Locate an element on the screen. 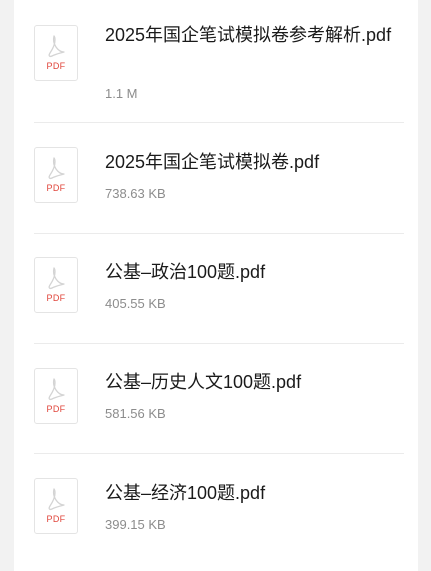 The height and width of the screenshot is (571, 431). file-name: 公基–历史人文100题.pdf is located at coordinates (203, 382).